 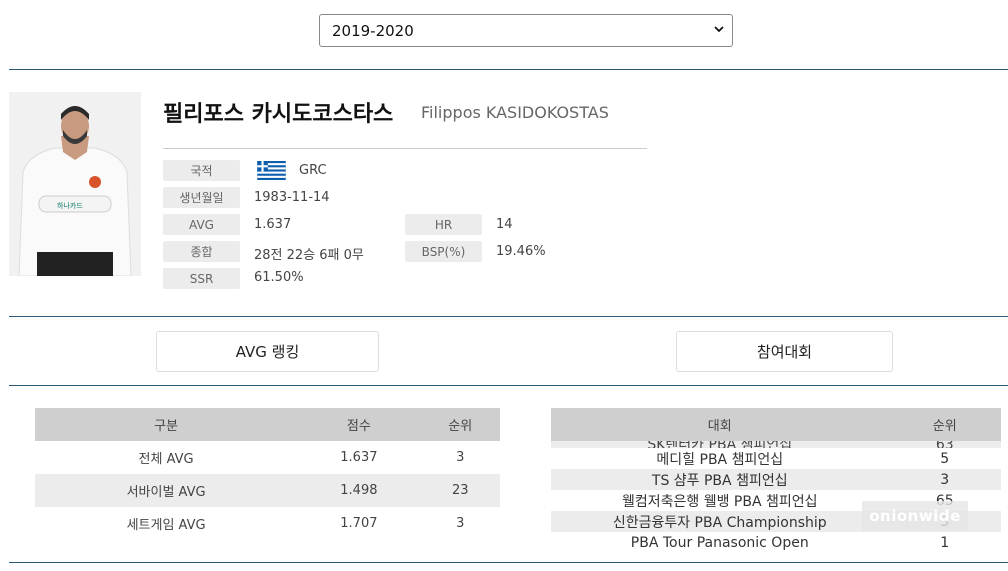 I want to click on column-header: 점수, so click(x=359, y=424).